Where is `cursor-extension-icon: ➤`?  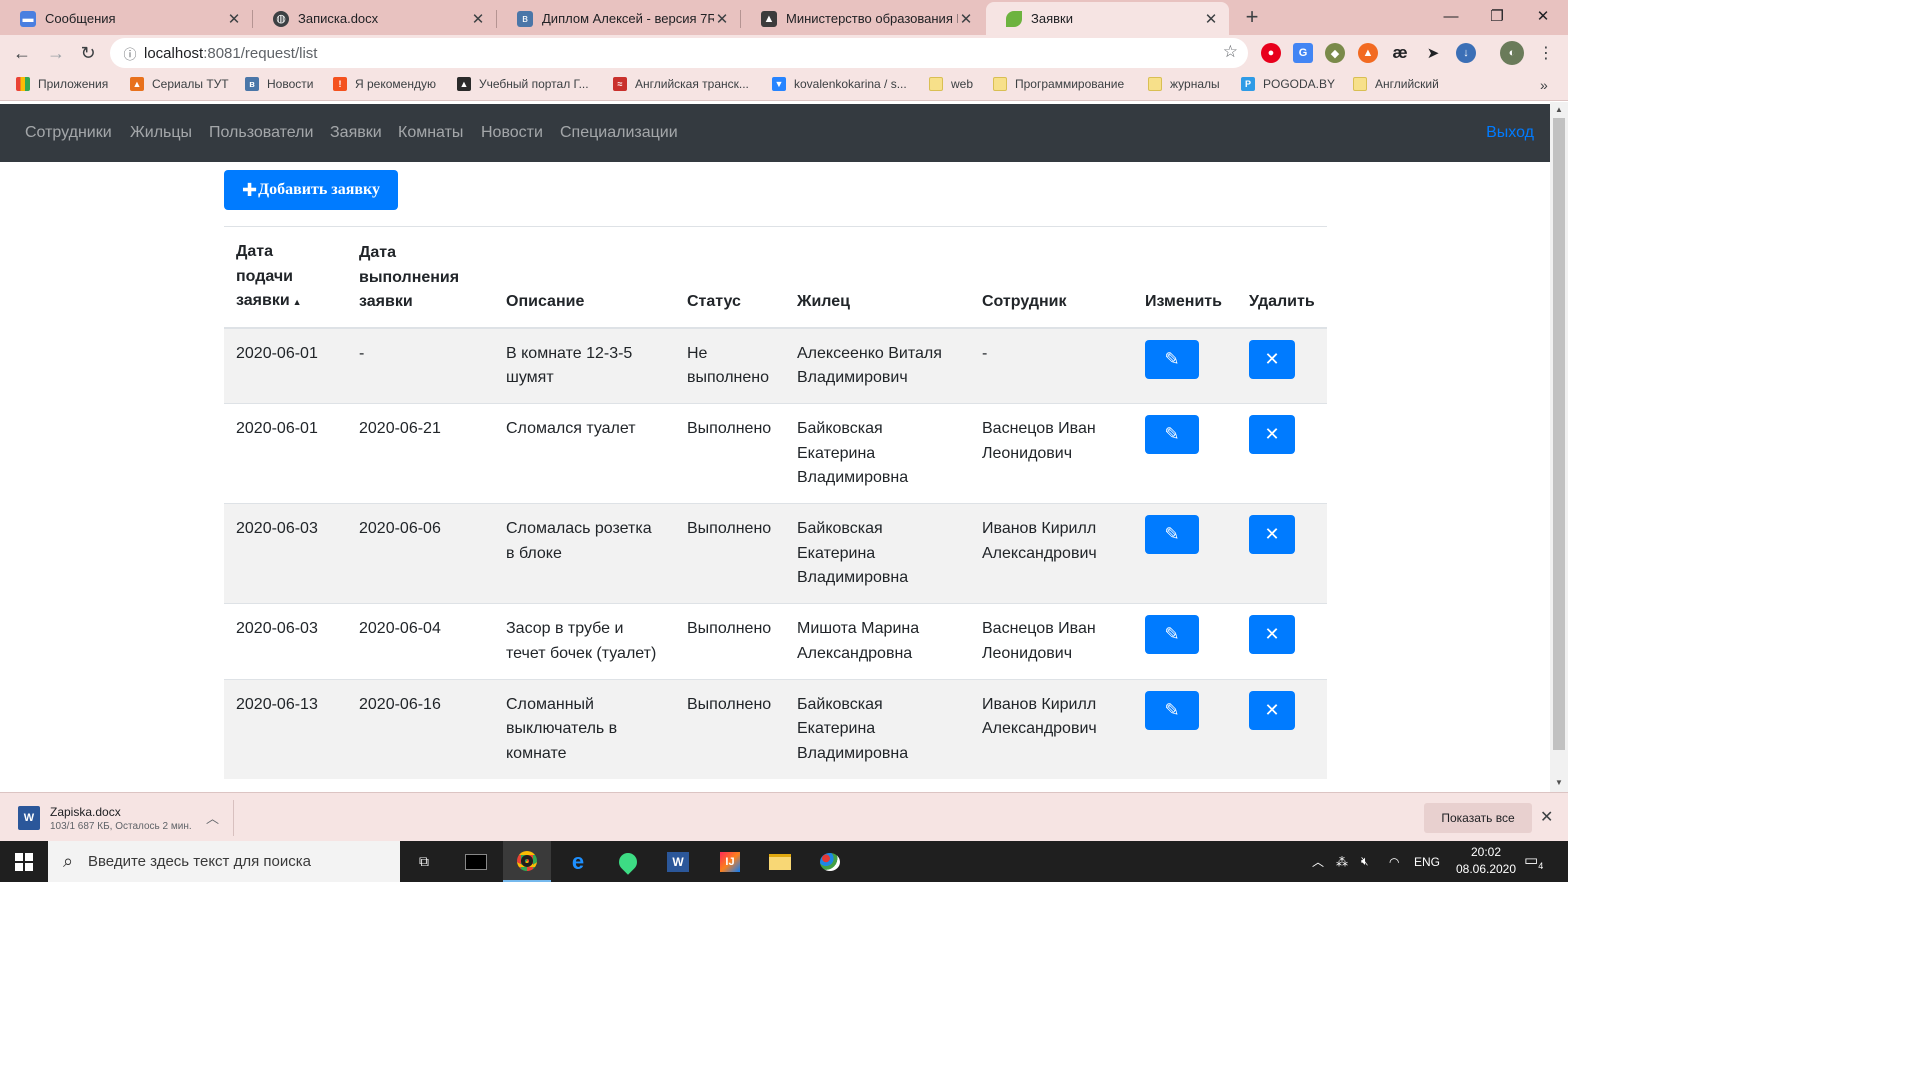 cursor-extension-icon: ➤ is located at coordinates (1433, 53).